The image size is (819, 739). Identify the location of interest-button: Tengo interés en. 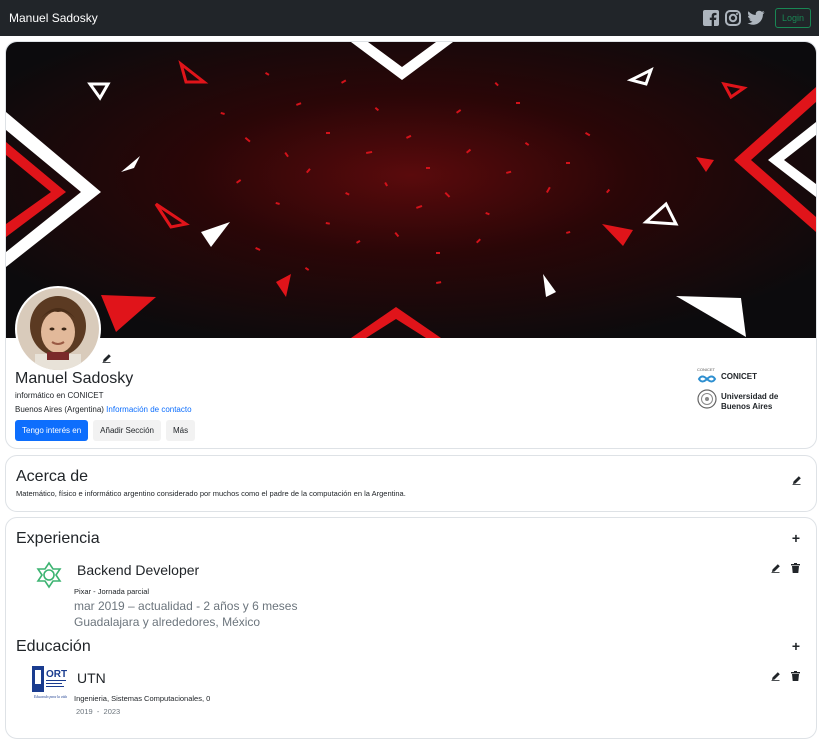
(52, 430).